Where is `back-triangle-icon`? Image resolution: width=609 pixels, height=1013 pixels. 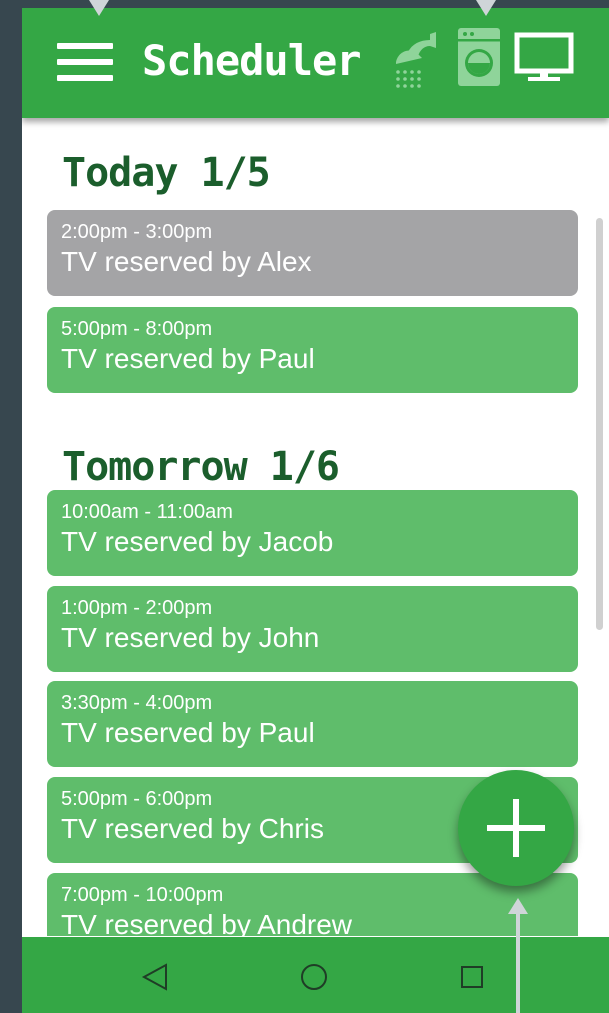 back-triangle-icon is located at coordinates (156, 977).